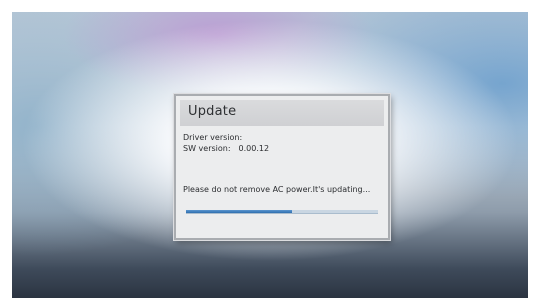 This screenshot has width=536, height=300. I want to click on sw-version-label: SW version:, so click(207, 148).